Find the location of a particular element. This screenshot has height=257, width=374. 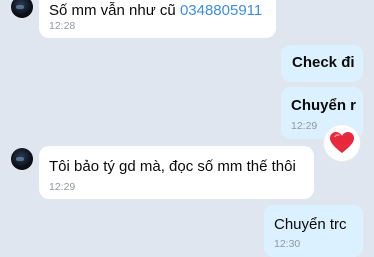

message-text: Check đi is located at coordinates (323, 62).